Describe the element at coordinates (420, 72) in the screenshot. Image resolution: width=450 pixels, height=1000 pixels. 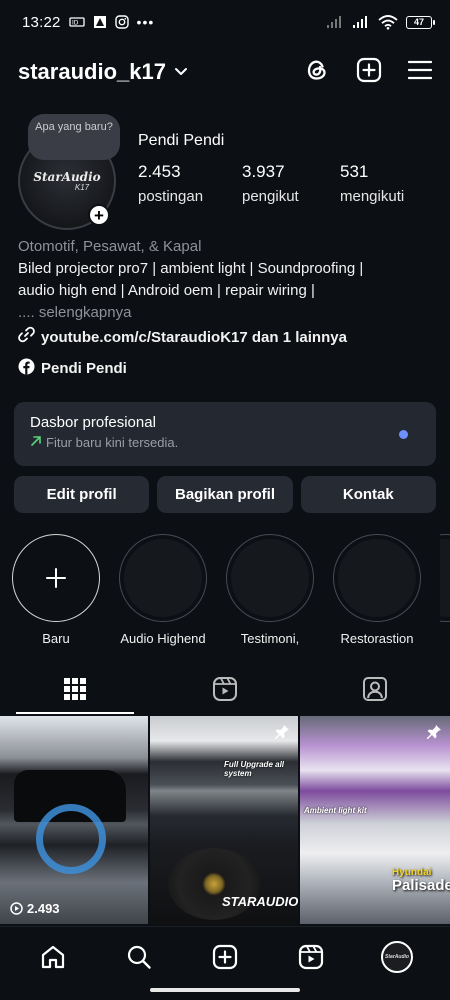
I see `menu-icon` at that location.